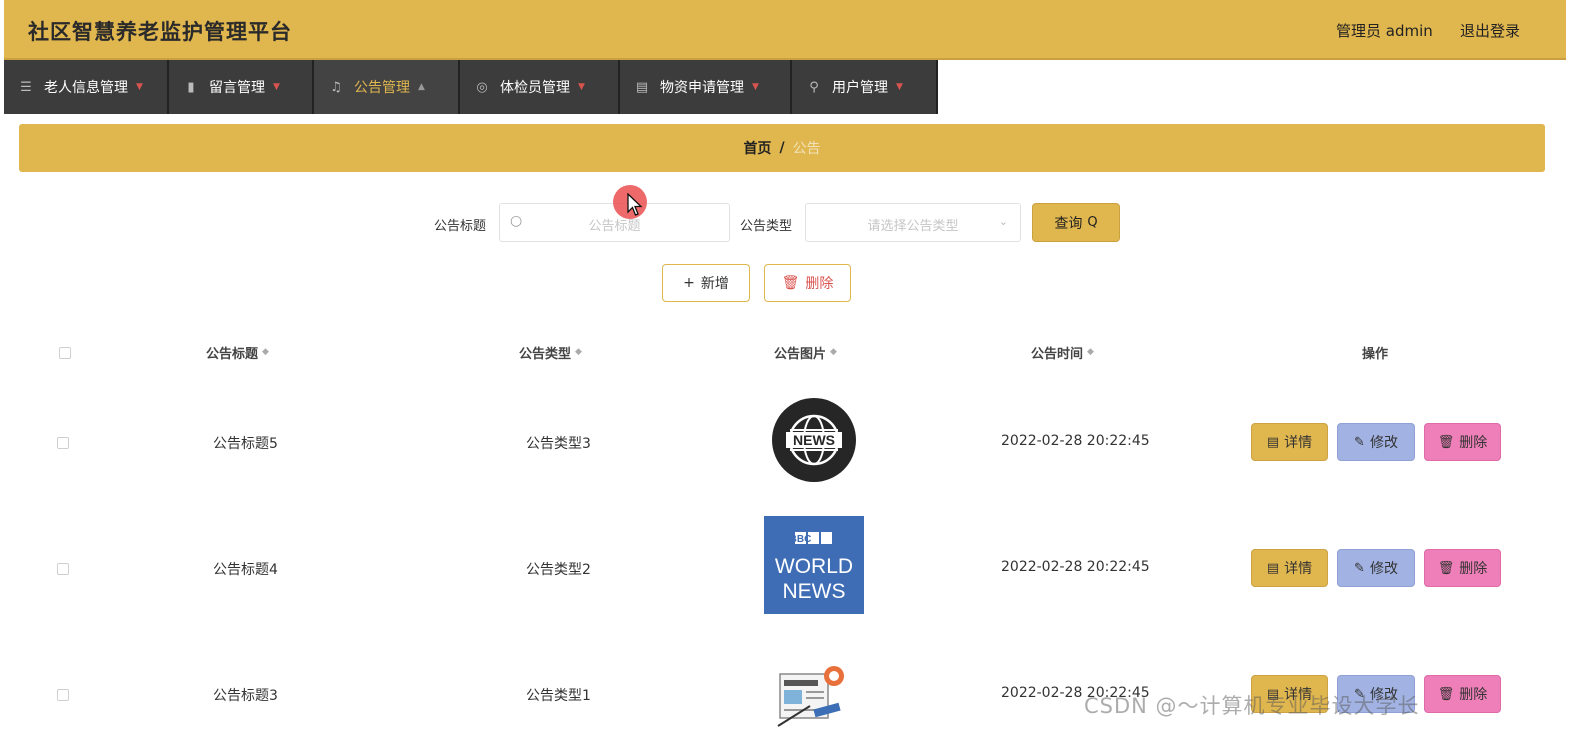 Image resolution: width=1574 pixels, height=734 pixels. I want to click on select-all-checkbox, so click(65, 353).